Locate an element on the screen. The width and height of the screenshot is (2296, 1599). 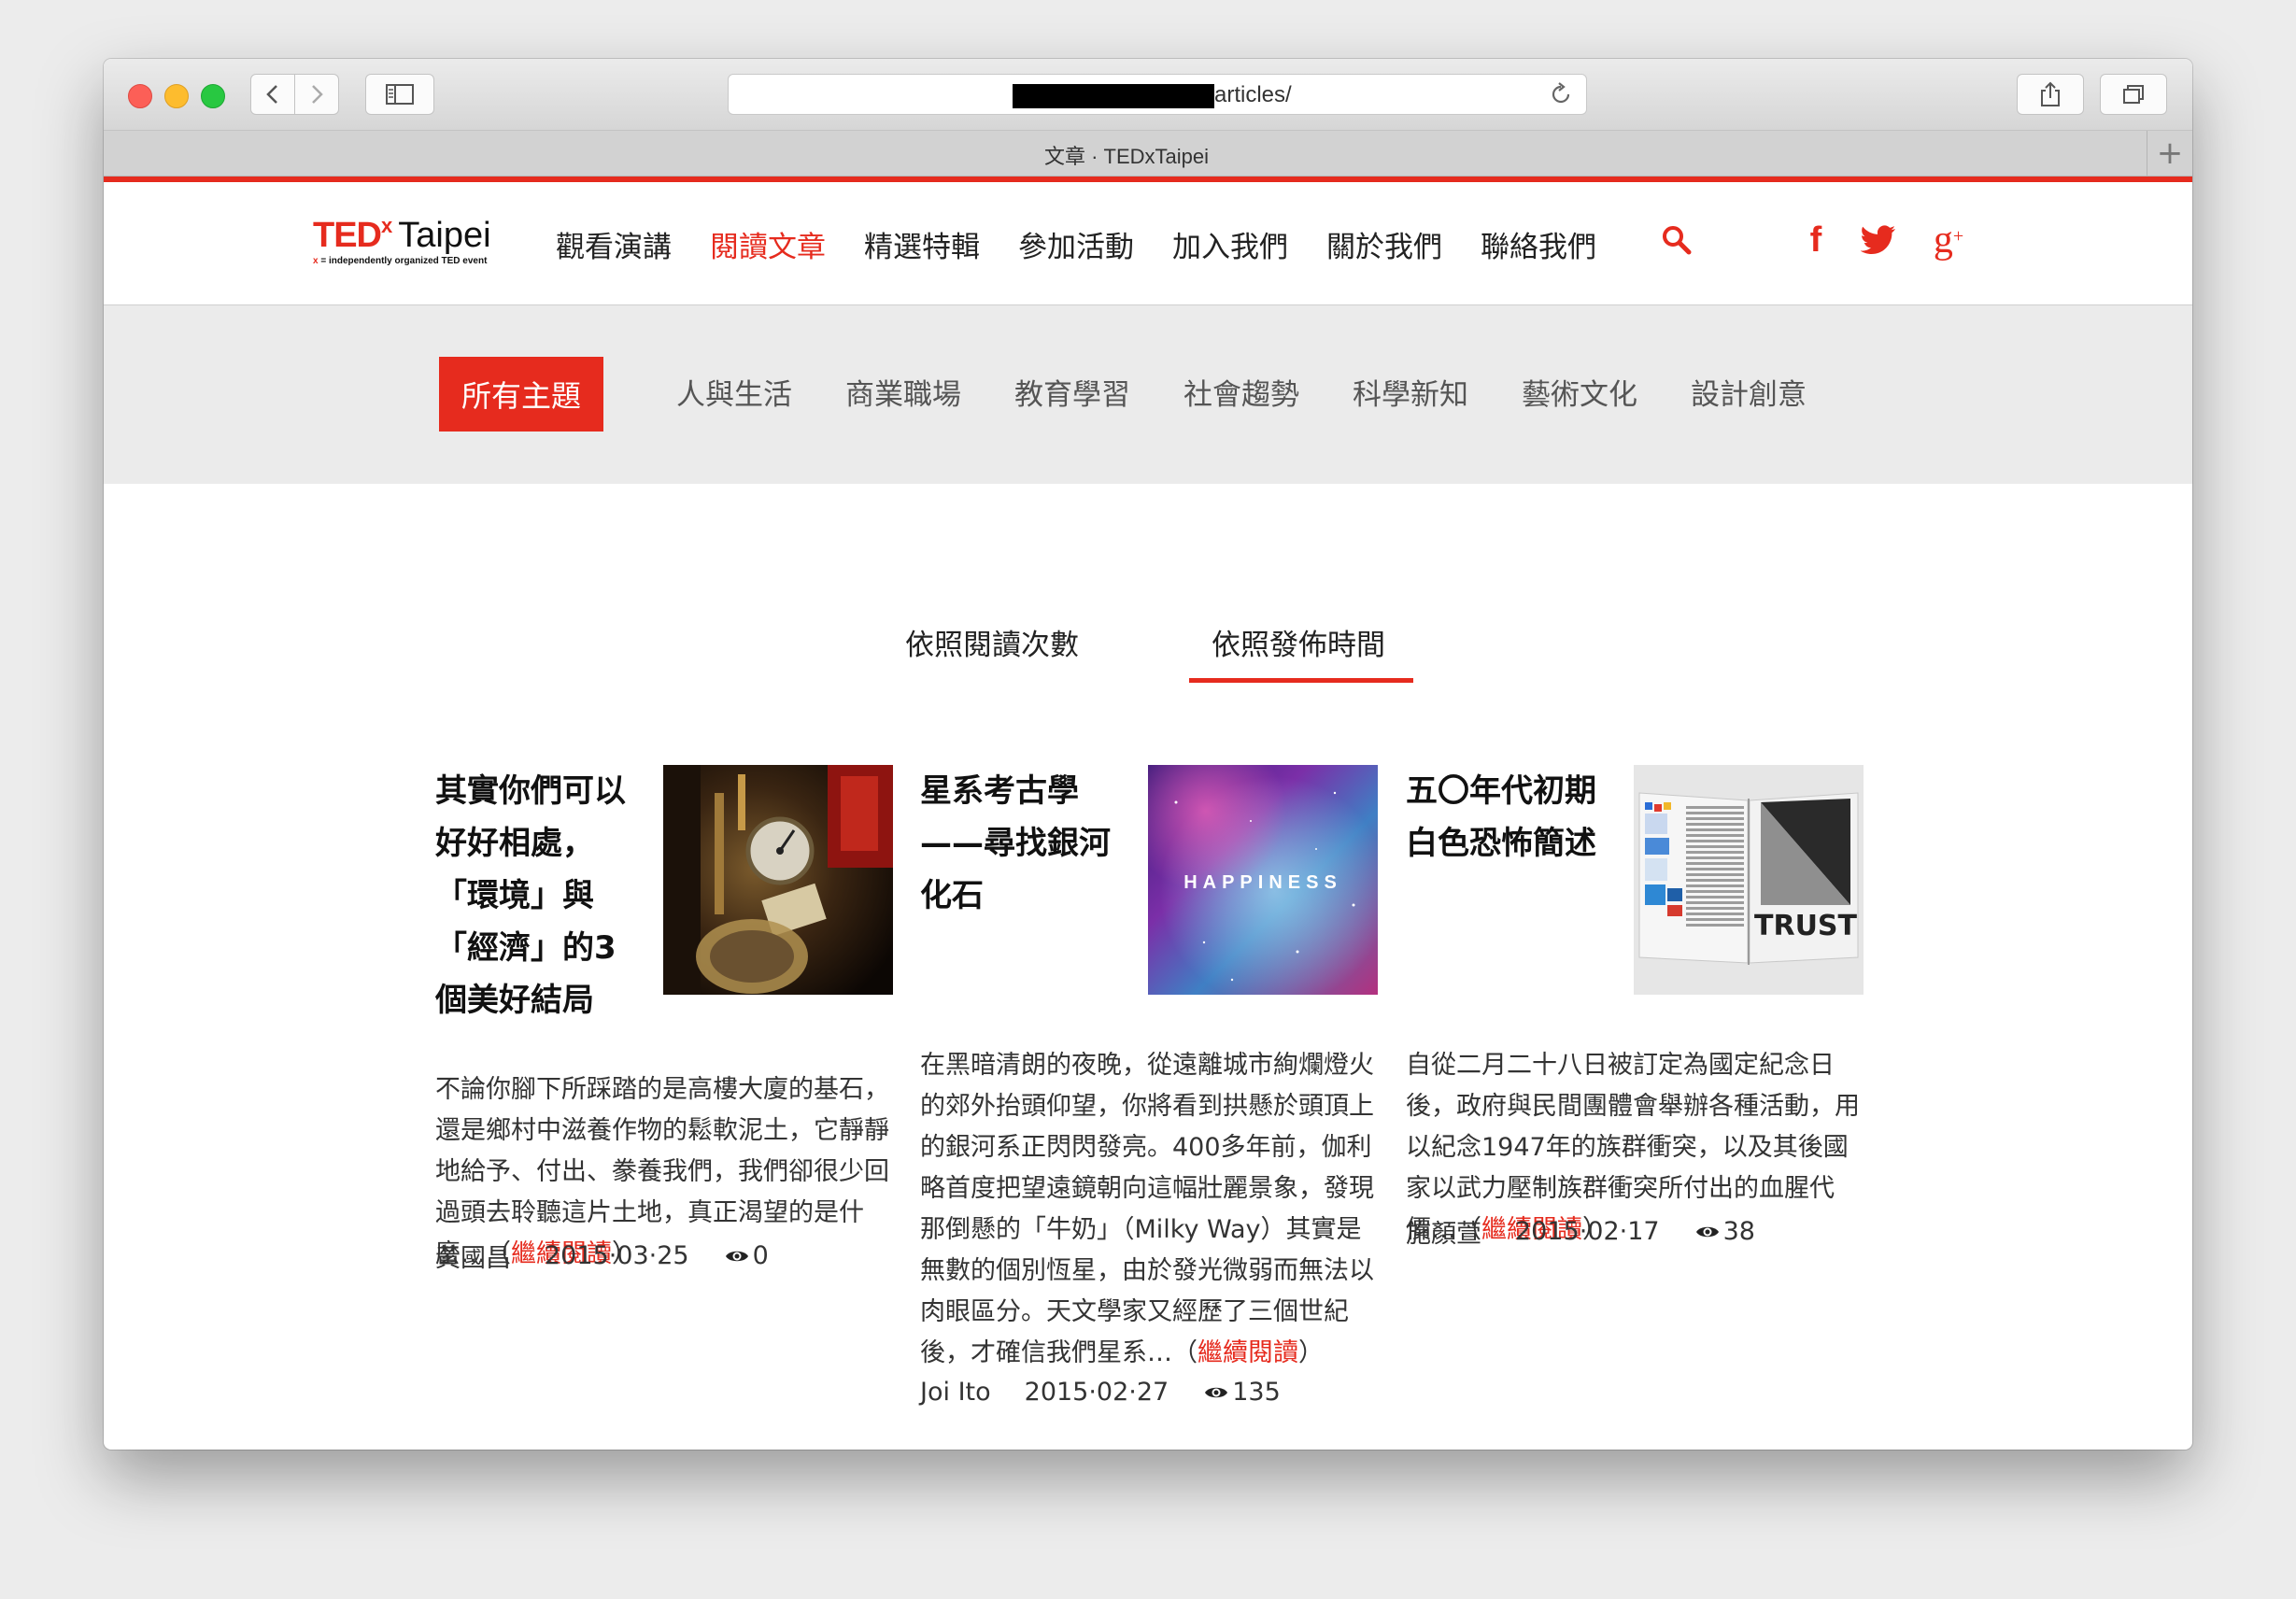
redacted-url-part is located at coordinates (1114, 96).